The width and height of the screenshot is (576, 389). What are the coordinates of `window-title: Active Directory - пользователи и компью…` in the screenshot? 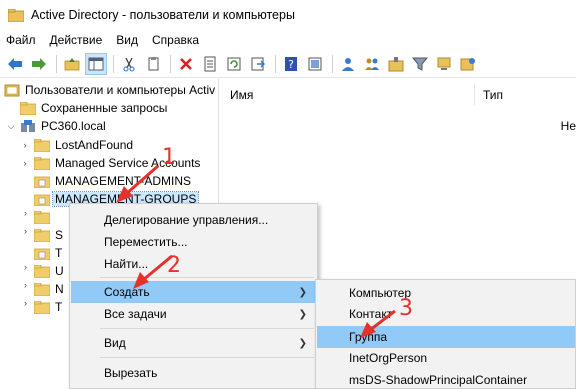 It's located at (163, 15).